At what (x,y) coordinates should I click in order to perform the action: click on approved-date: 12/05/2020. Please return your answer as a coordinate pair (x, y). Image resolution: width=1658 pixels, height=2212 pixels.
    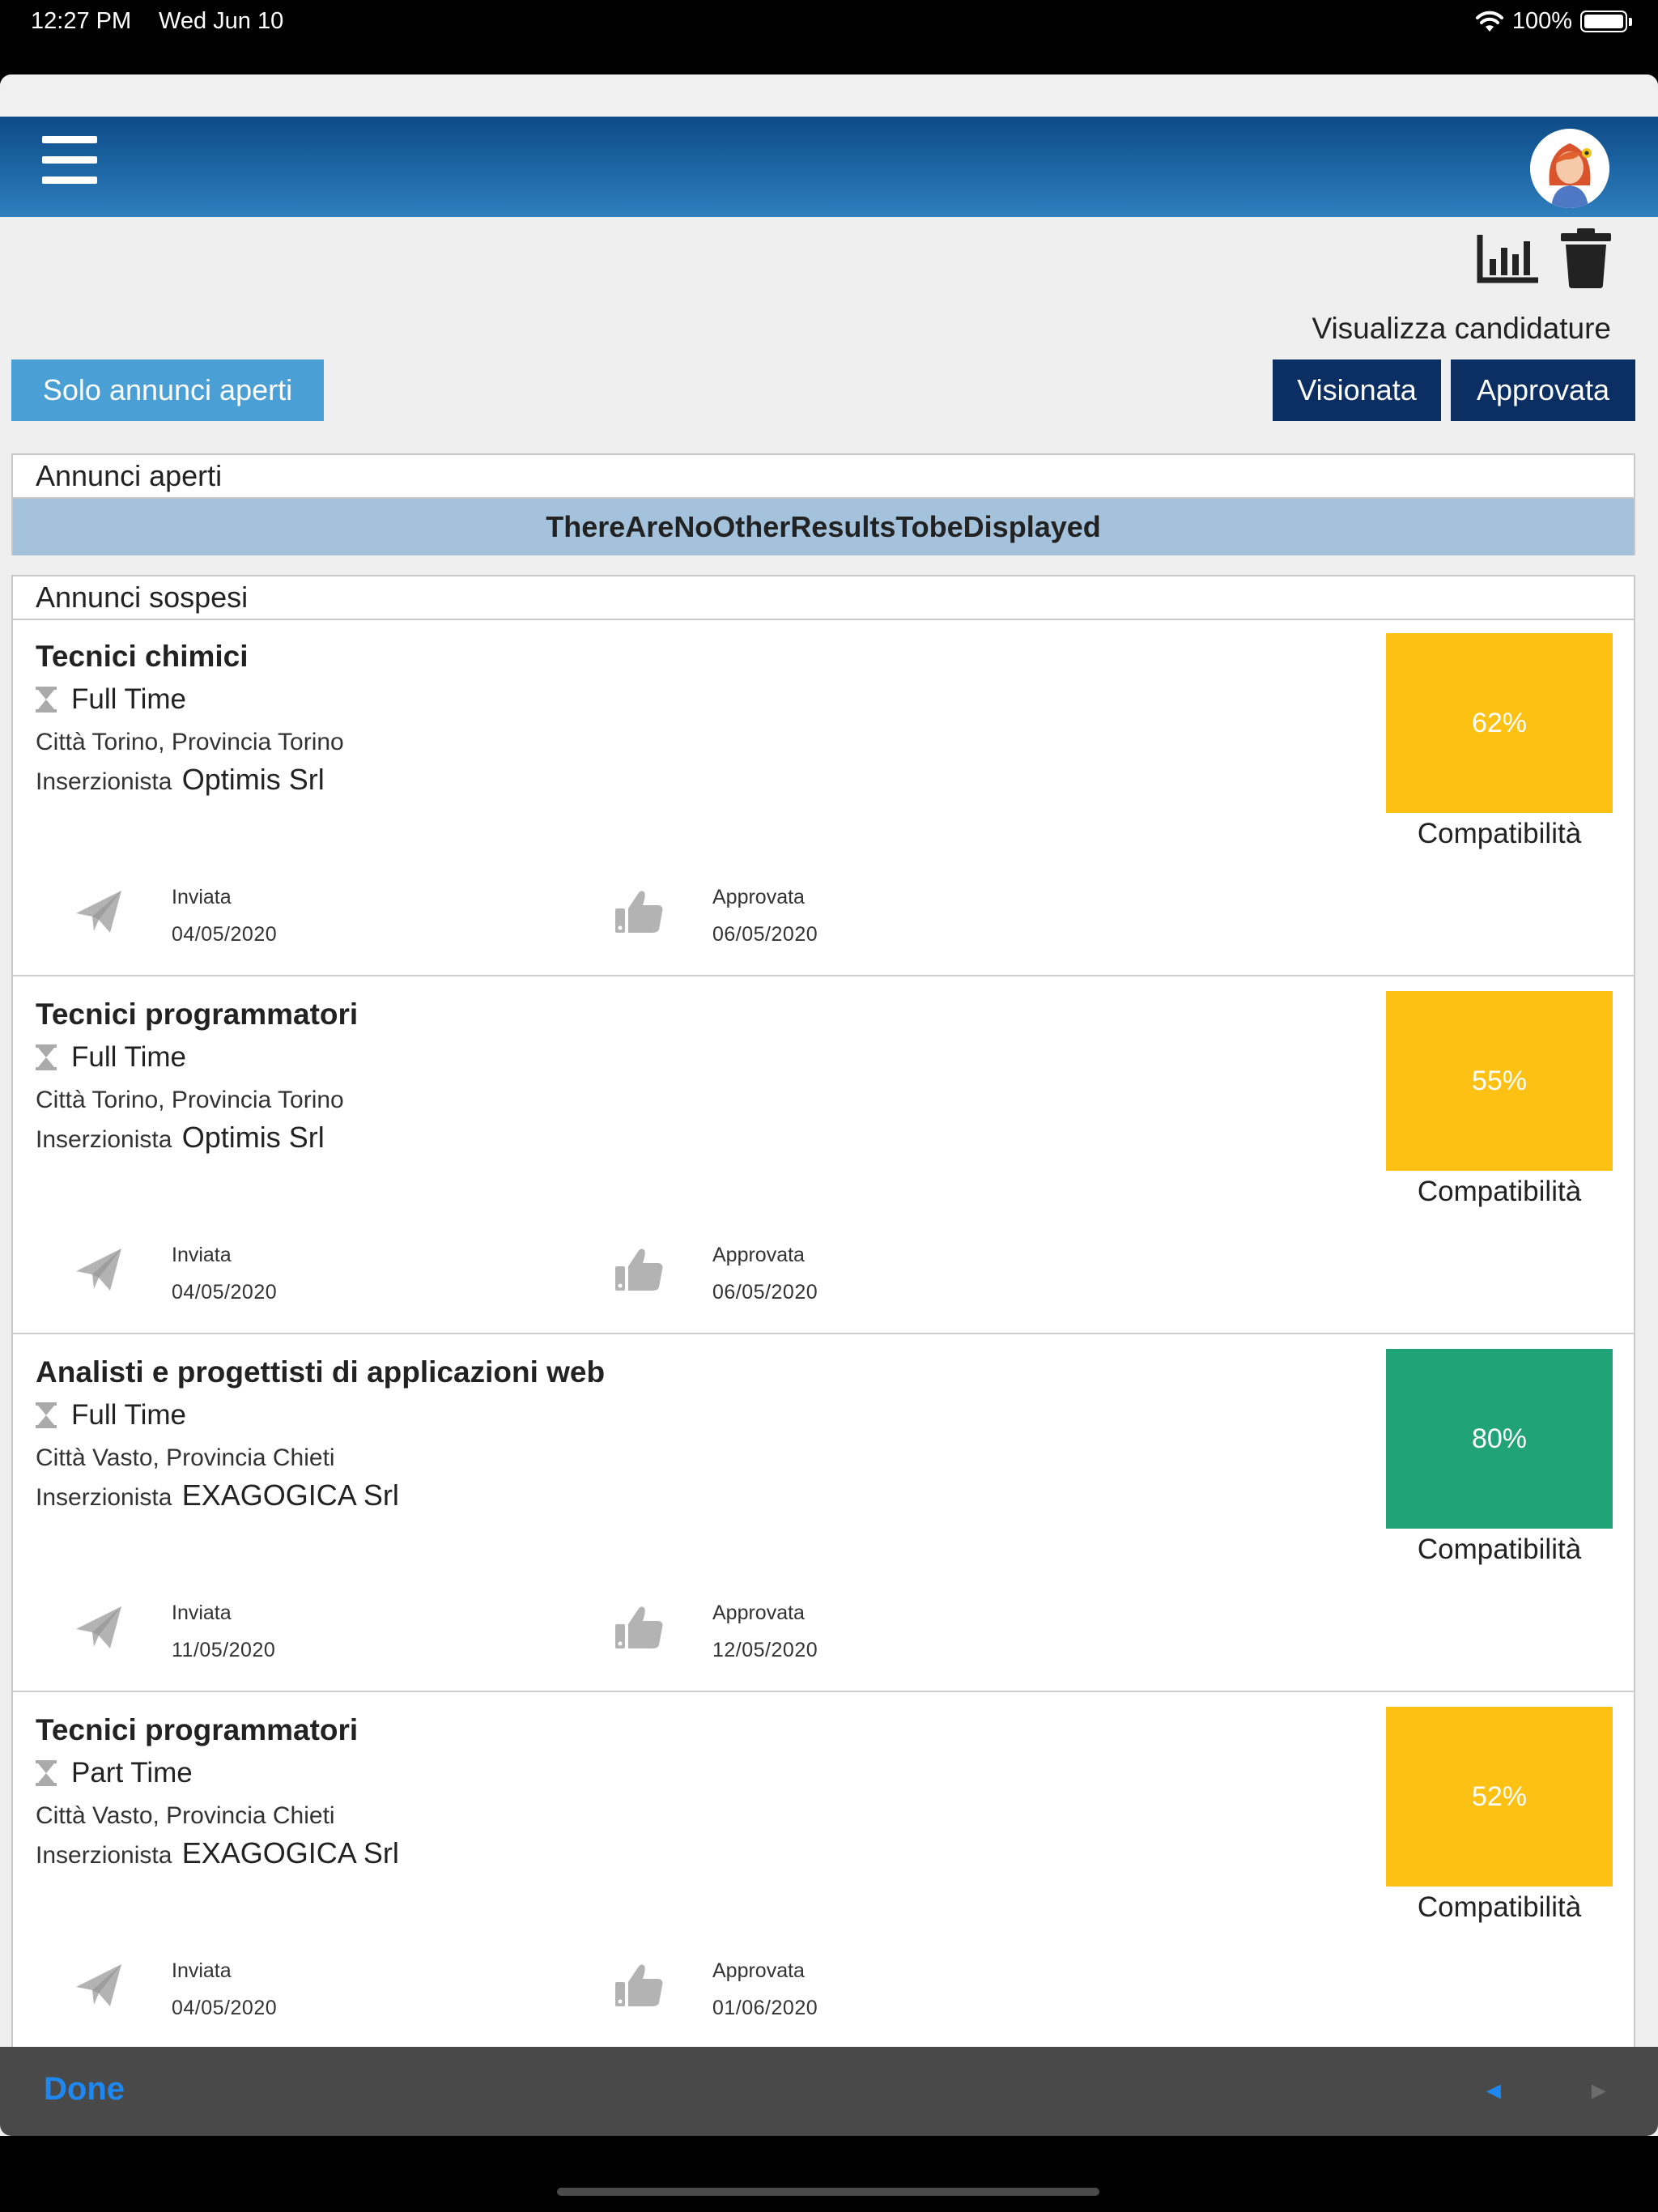
    Looking at the image, I should click on (765, 1650).